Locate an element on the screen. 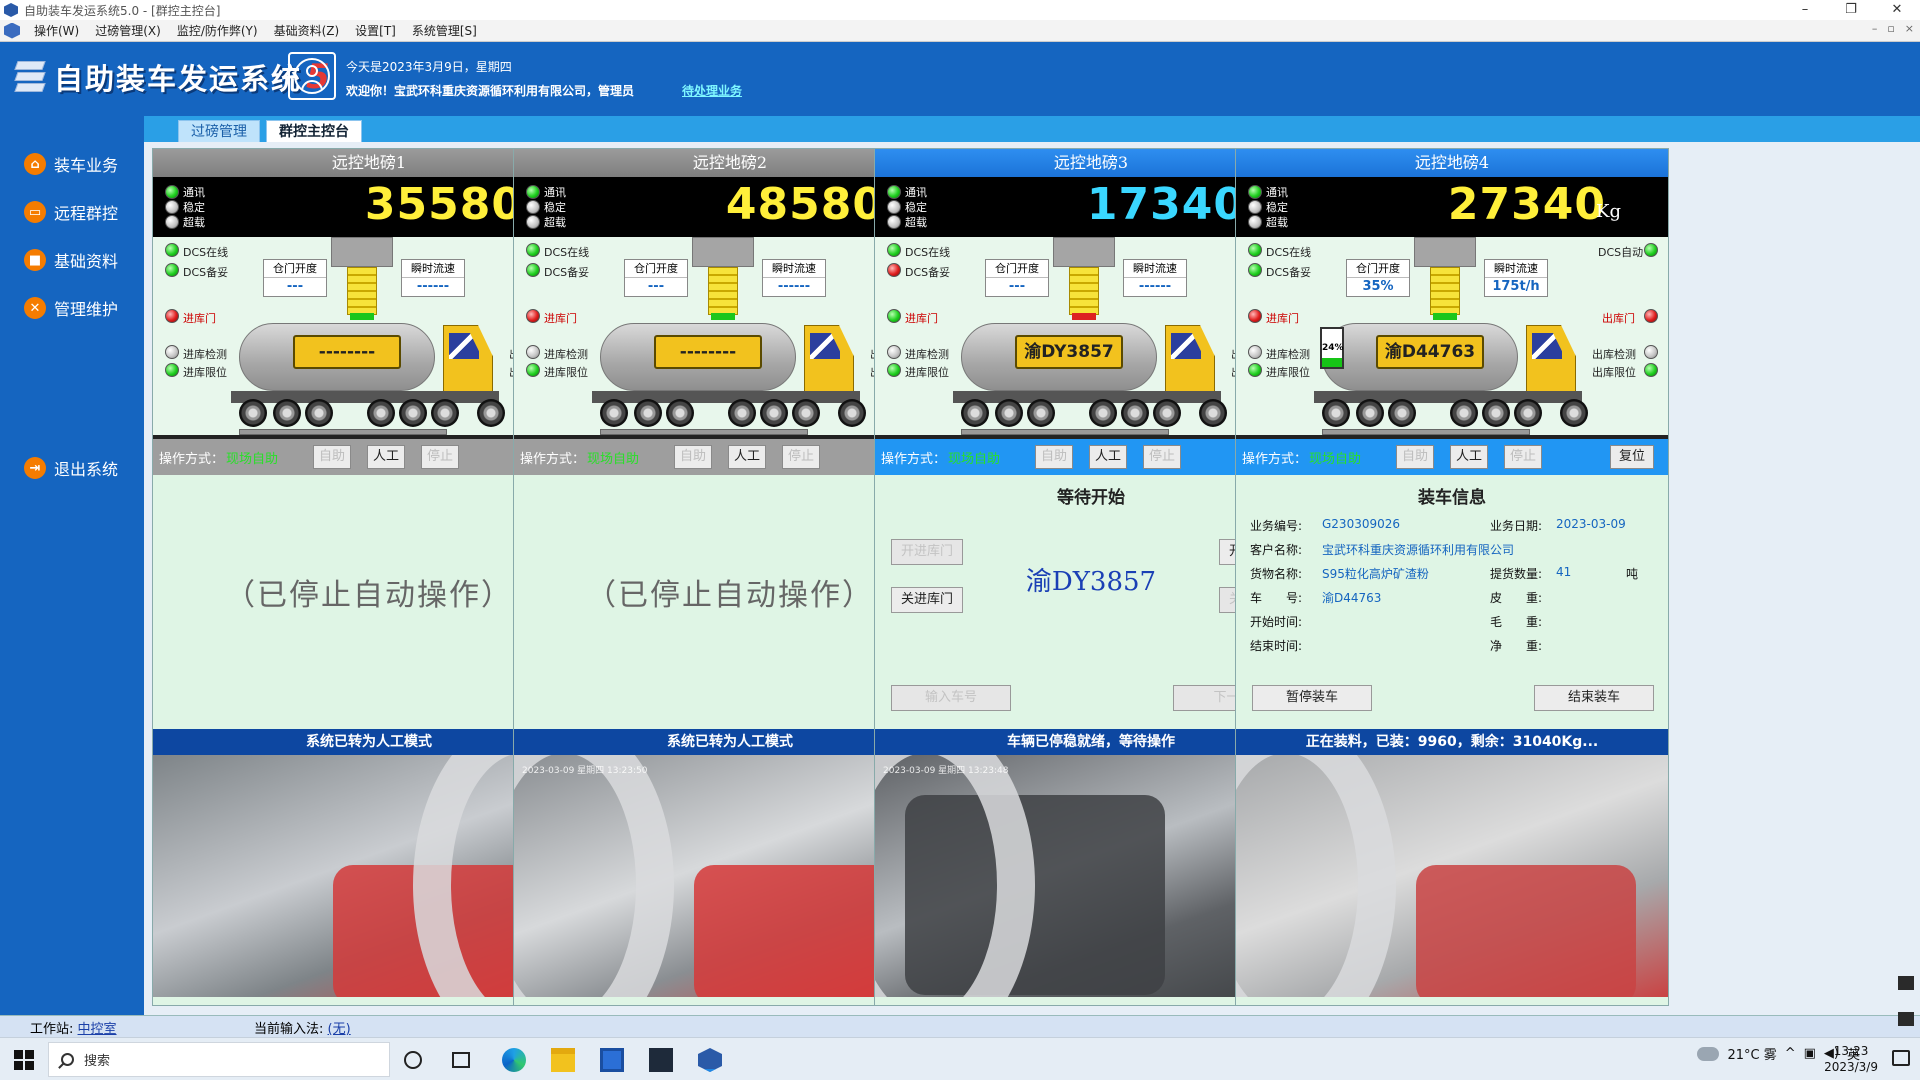 The image size is (1920, 1080). window-titlebar: 自助装车发运系统5.0 - [群控主控台] – ❐ ✕ is located at coordinates (960, 10).